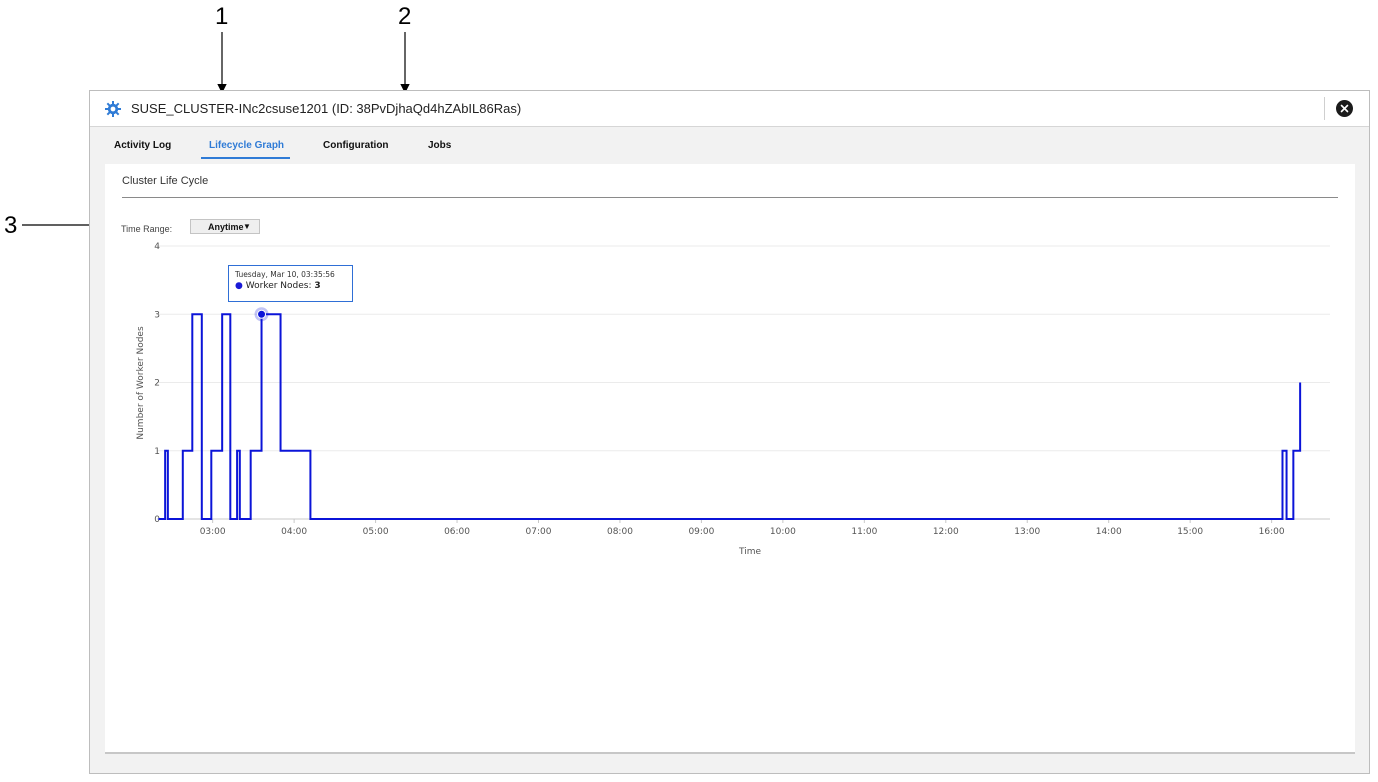 Image resolution: width=1378 pixels, height=782 pixels. I want to click on x-tick-label: 06:00, so click(457, 532).